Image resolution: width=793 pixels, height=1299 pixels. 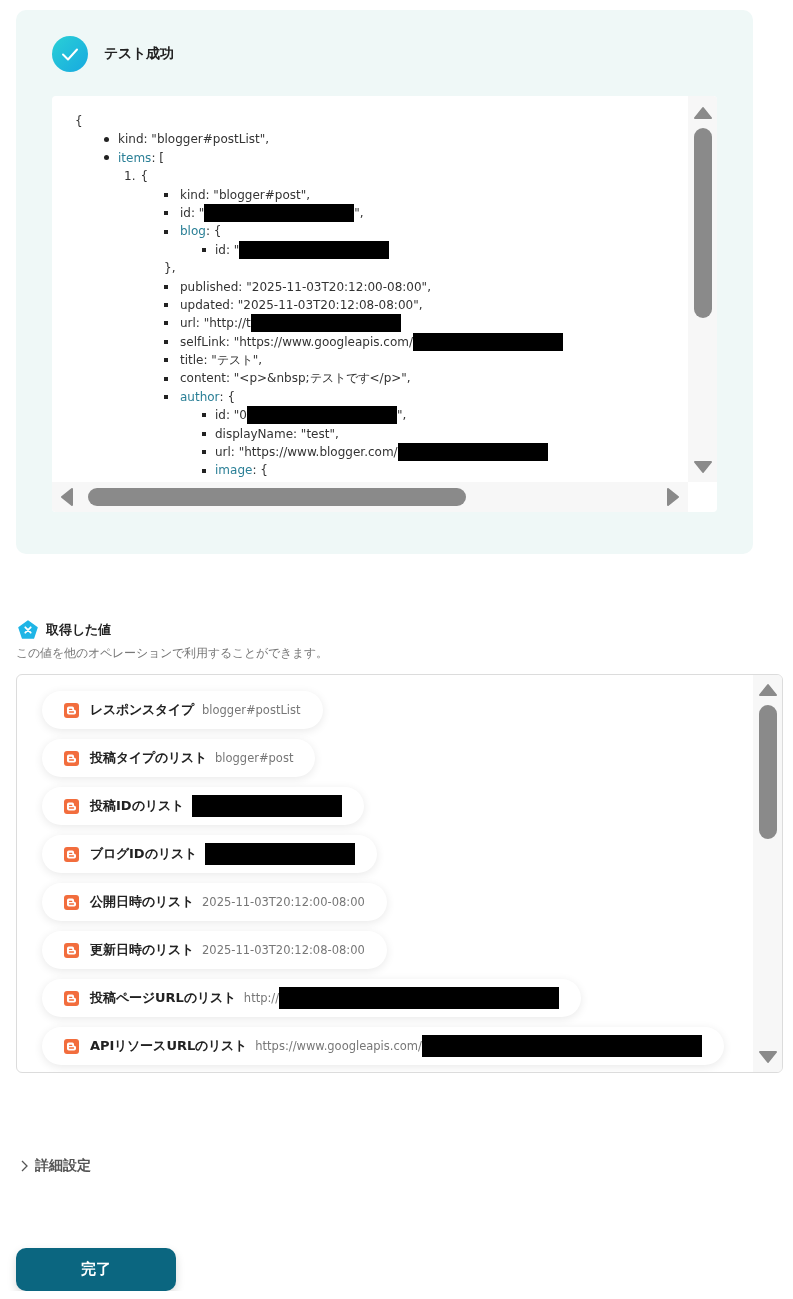 I want to click on json-text: published: "2025-11-03T20:12:00-08:00",, so click(x=305, y=287).